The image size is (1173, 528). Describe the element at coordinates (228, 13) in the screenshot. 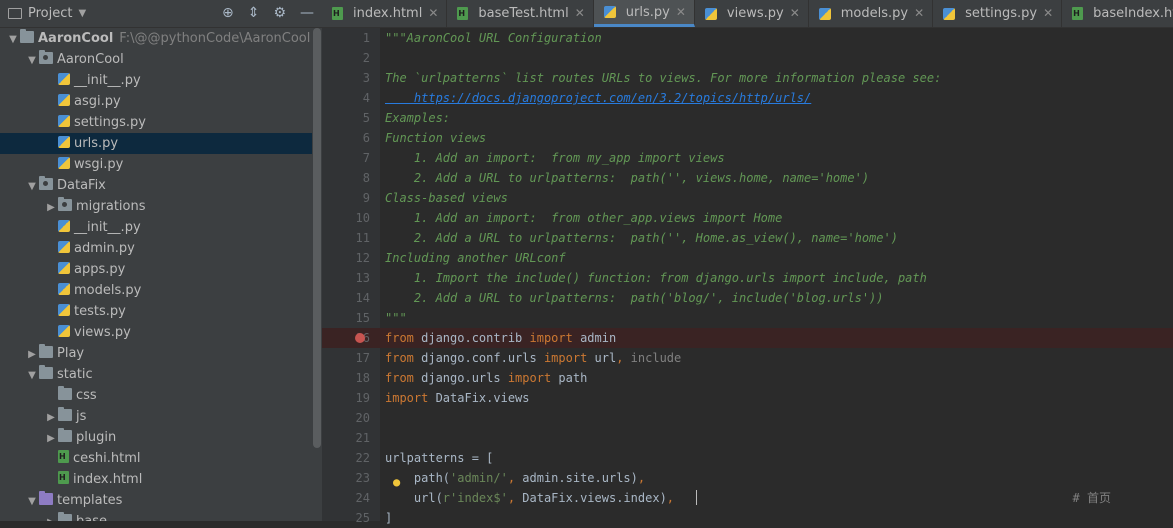

I see `locate-icon: ⊕` at that location.